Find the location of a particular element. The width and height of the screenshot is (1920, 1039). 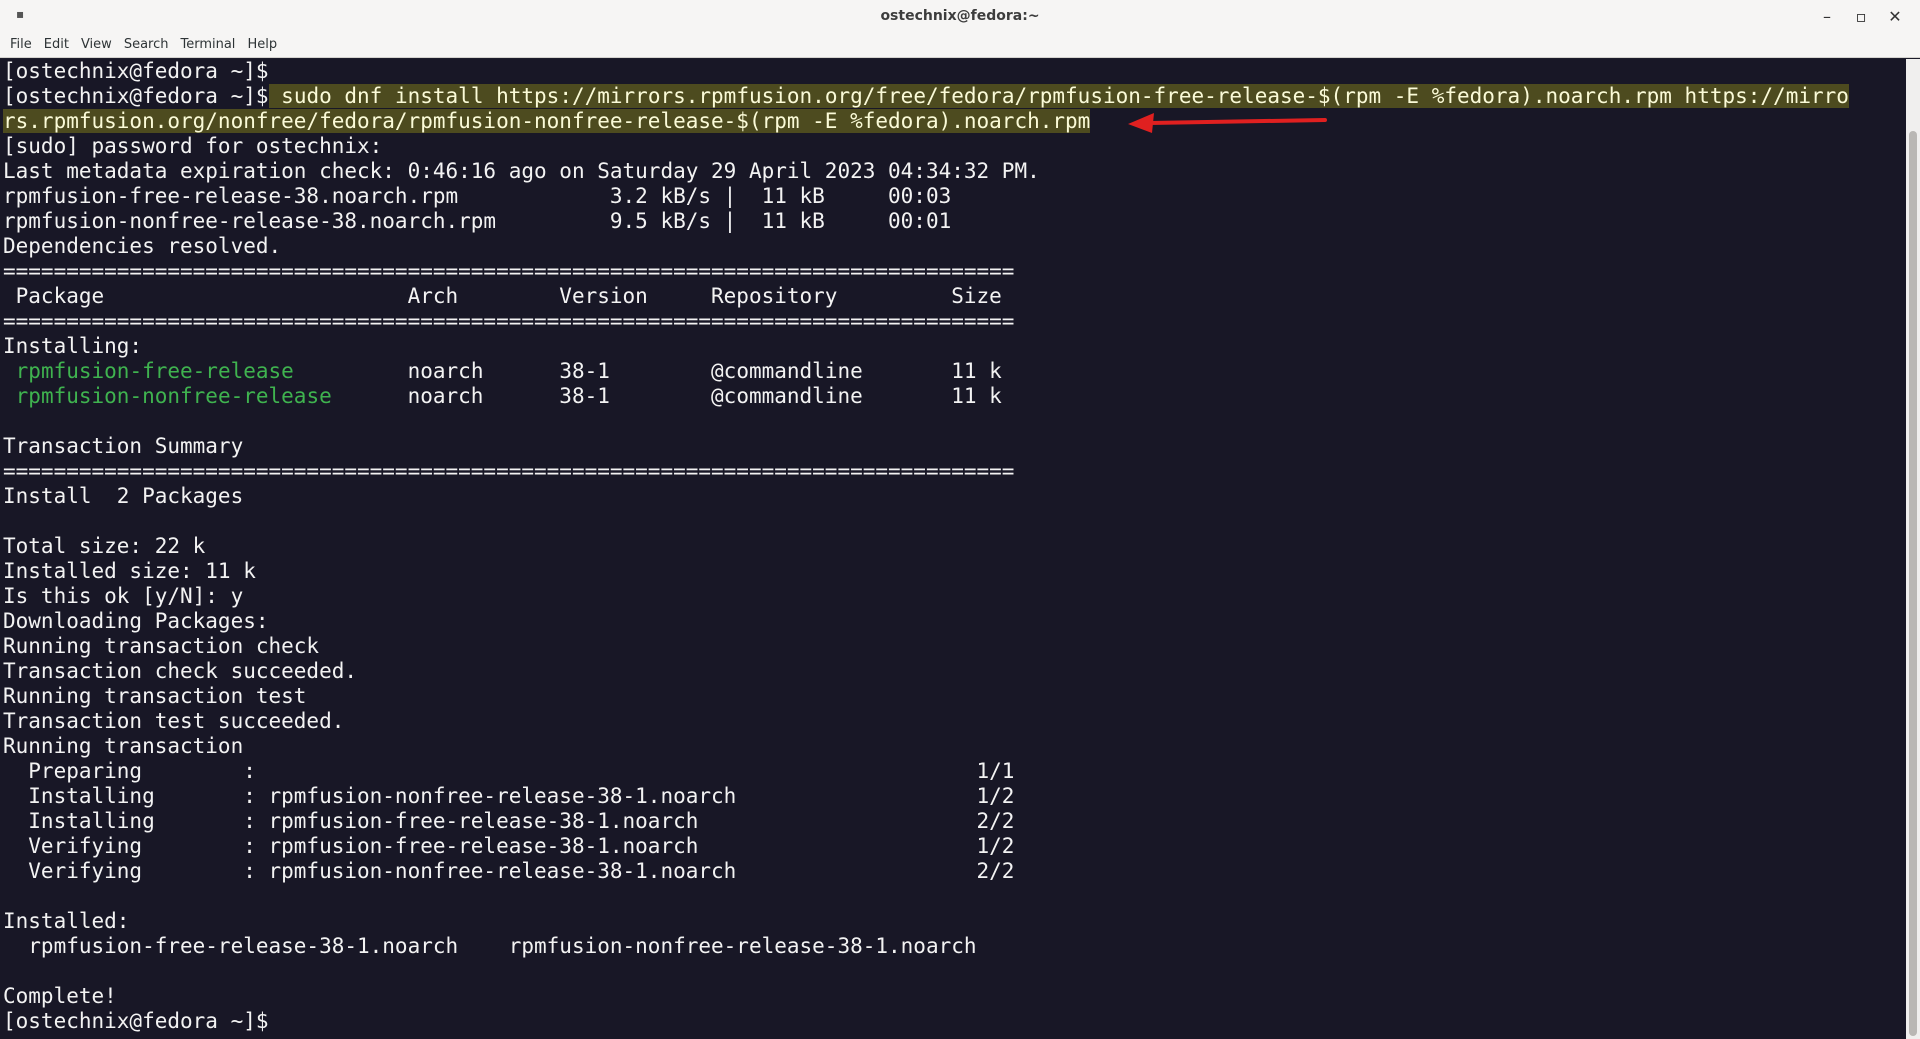

close-icon: ✕ is located at coordinates (1895, 16).